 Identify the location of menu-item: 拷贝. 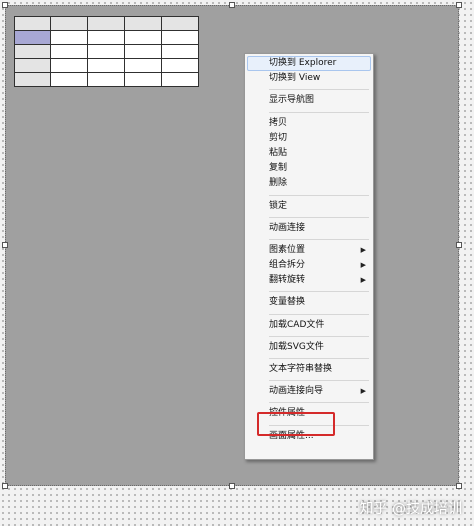
(309, 123).